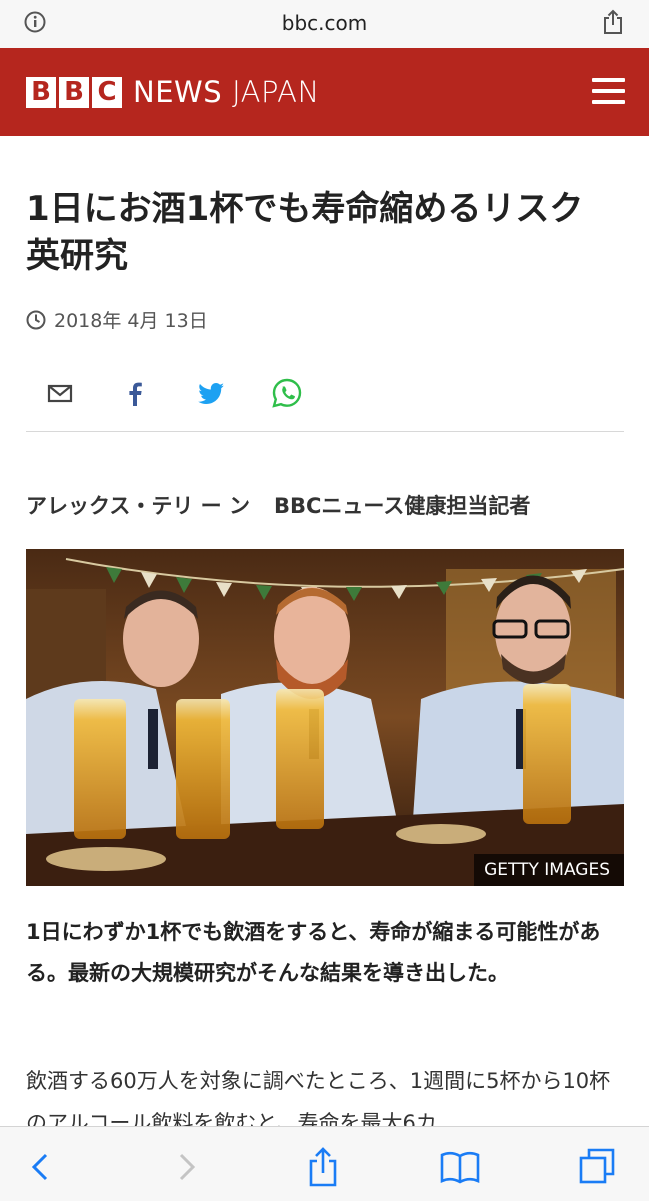 This screenshot has height=1201, width=649. What do you see at coordinates (211, 393) in the screenshot?
I see `twitter-icon` at bounding box center [211, 393].